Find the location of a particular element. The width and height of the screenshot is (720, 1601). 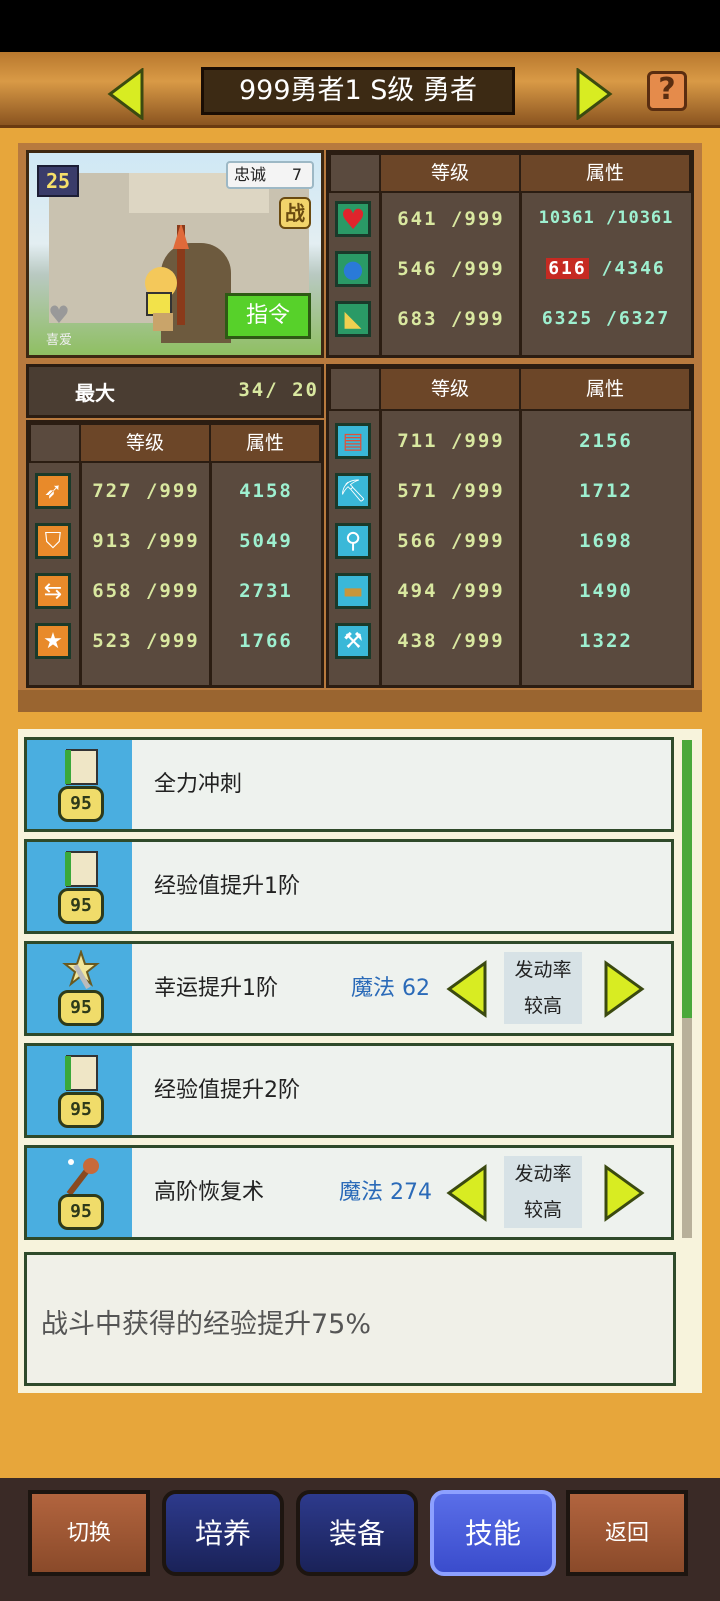

skill-name: 幸运提升1阶 is located at coordinates (216, 988).